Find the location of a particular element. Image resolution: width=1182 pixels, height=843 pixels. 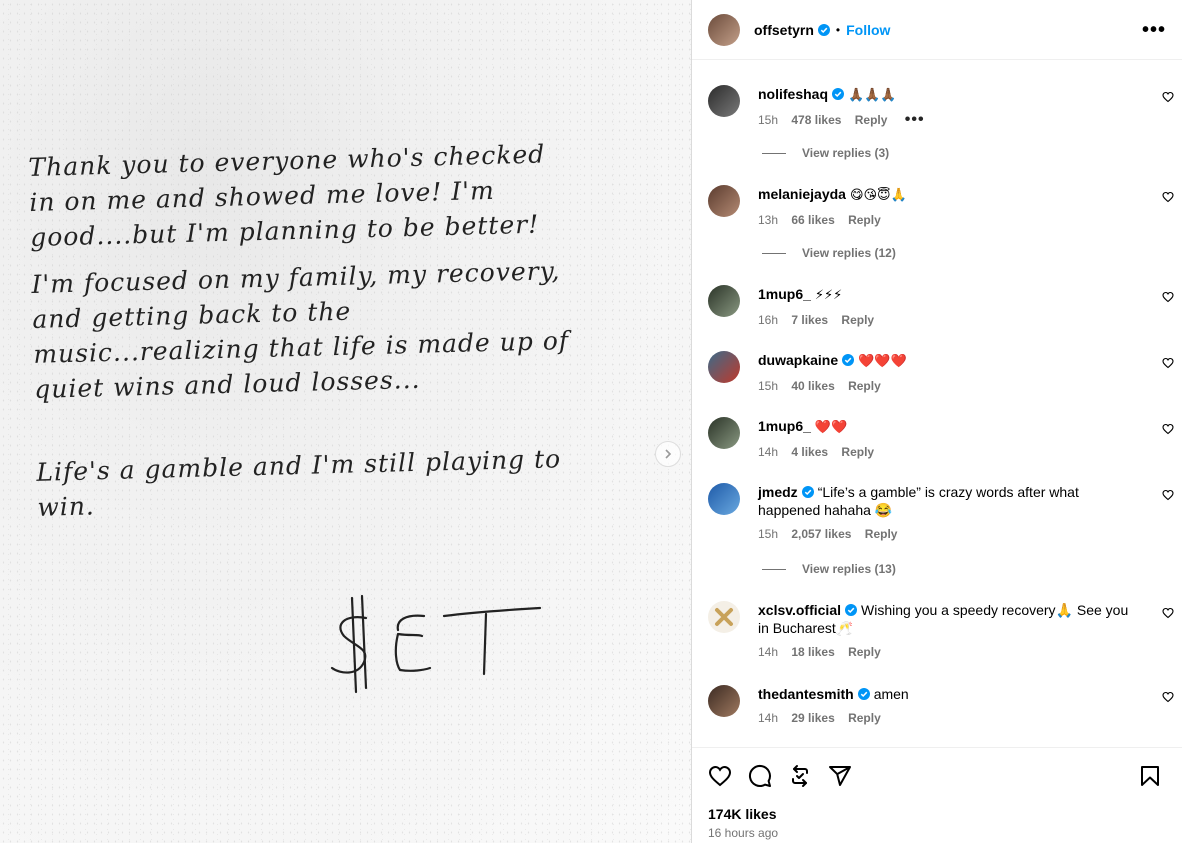

comment-username: jmedz is located at coordinates (778, 492).